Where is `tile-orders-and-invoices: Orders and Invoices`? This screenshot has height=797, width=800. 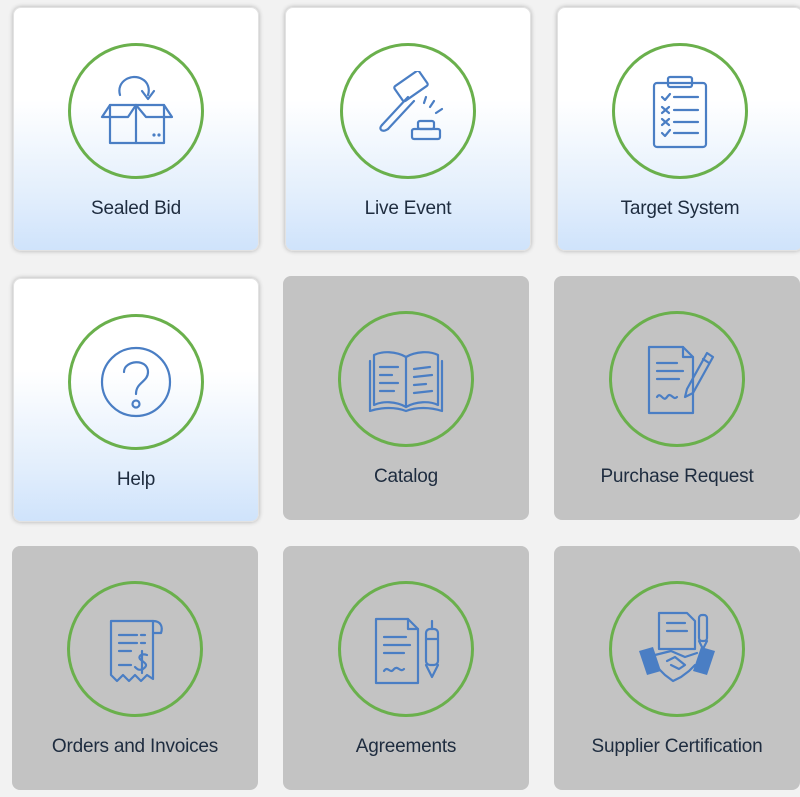
tile-orders-and-invoices: Orders and Invoices is located at coordinates (135, 668).